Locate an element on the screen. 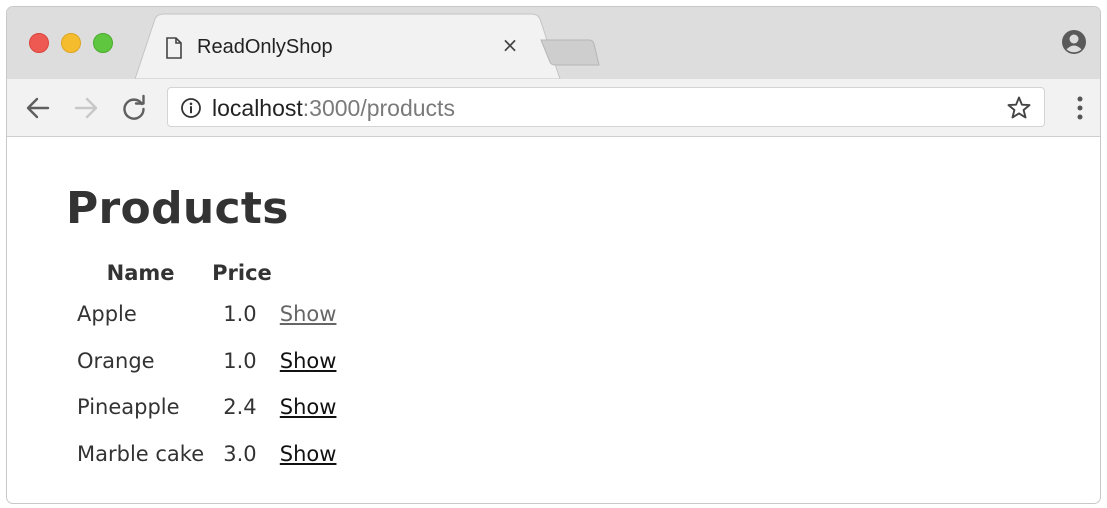 This screenshot has height=508, width=1107. new-tab-button is located at coordinates (570, 52).